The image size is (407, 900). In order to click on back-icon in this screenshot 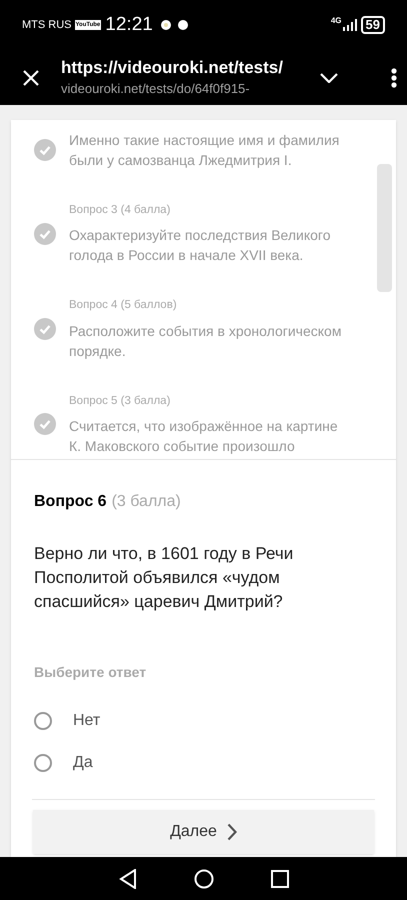, I will do `click(127, 878)`.